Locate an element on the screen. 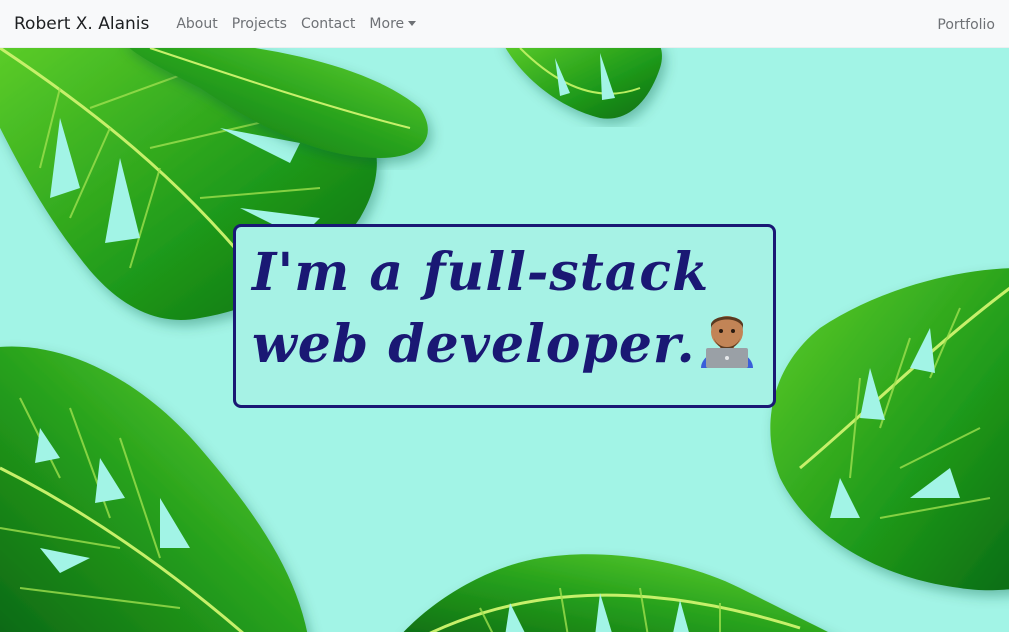 The image size is (1009, 632). nav-link-about: About is located at coordinates (196, 24).